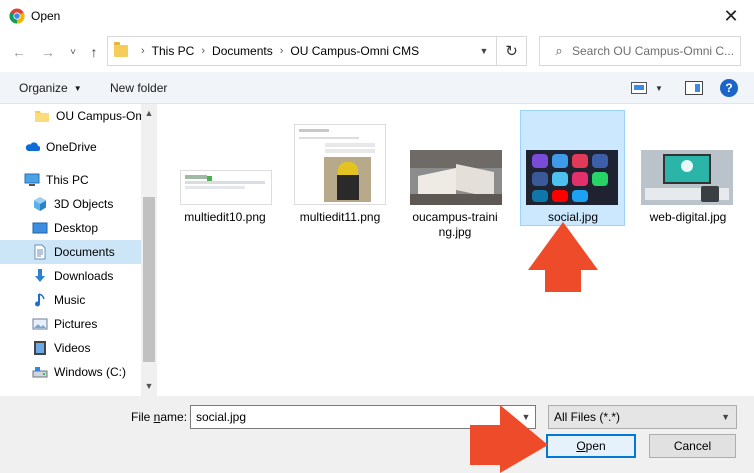 The image size is (754, 473). I want to click on sidebar-item-music: Music, so click(70, 300).